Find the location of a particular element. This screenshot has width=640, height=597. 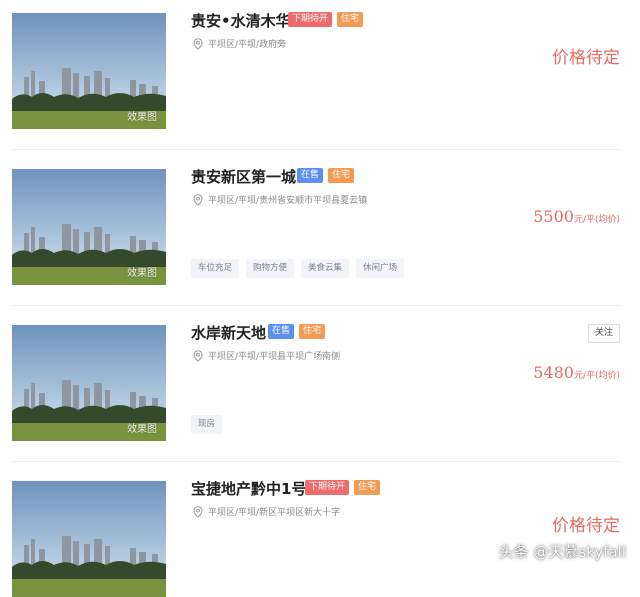

feature-tag: 购物方便 is located at coordinates (270, 268).